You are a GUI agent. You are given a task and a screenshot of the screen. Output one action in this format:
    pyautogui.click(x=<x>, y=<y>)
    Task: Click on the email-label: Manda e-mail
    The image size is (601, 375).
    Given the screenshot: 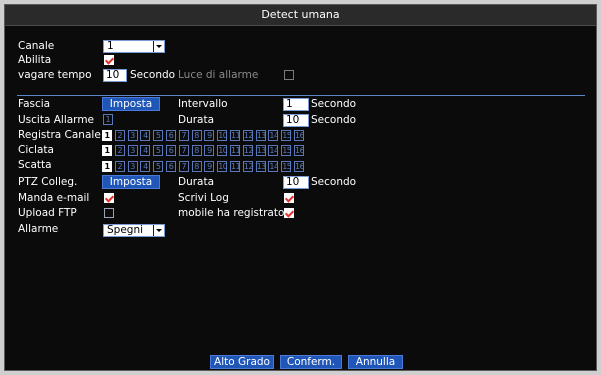 What is the action you would take?
    pyautogui.click(x=54, y=198)
    